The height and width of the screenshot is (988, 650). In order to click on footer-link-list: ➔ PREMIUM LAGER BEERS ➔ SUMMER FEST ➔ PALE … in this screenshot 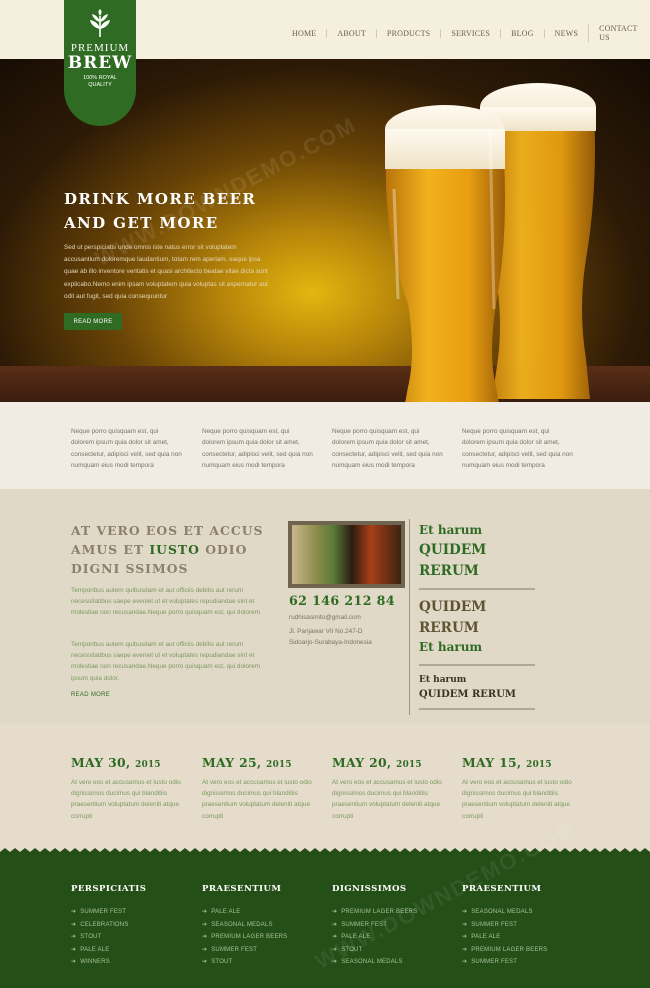, I will do `click(374, 937)`.